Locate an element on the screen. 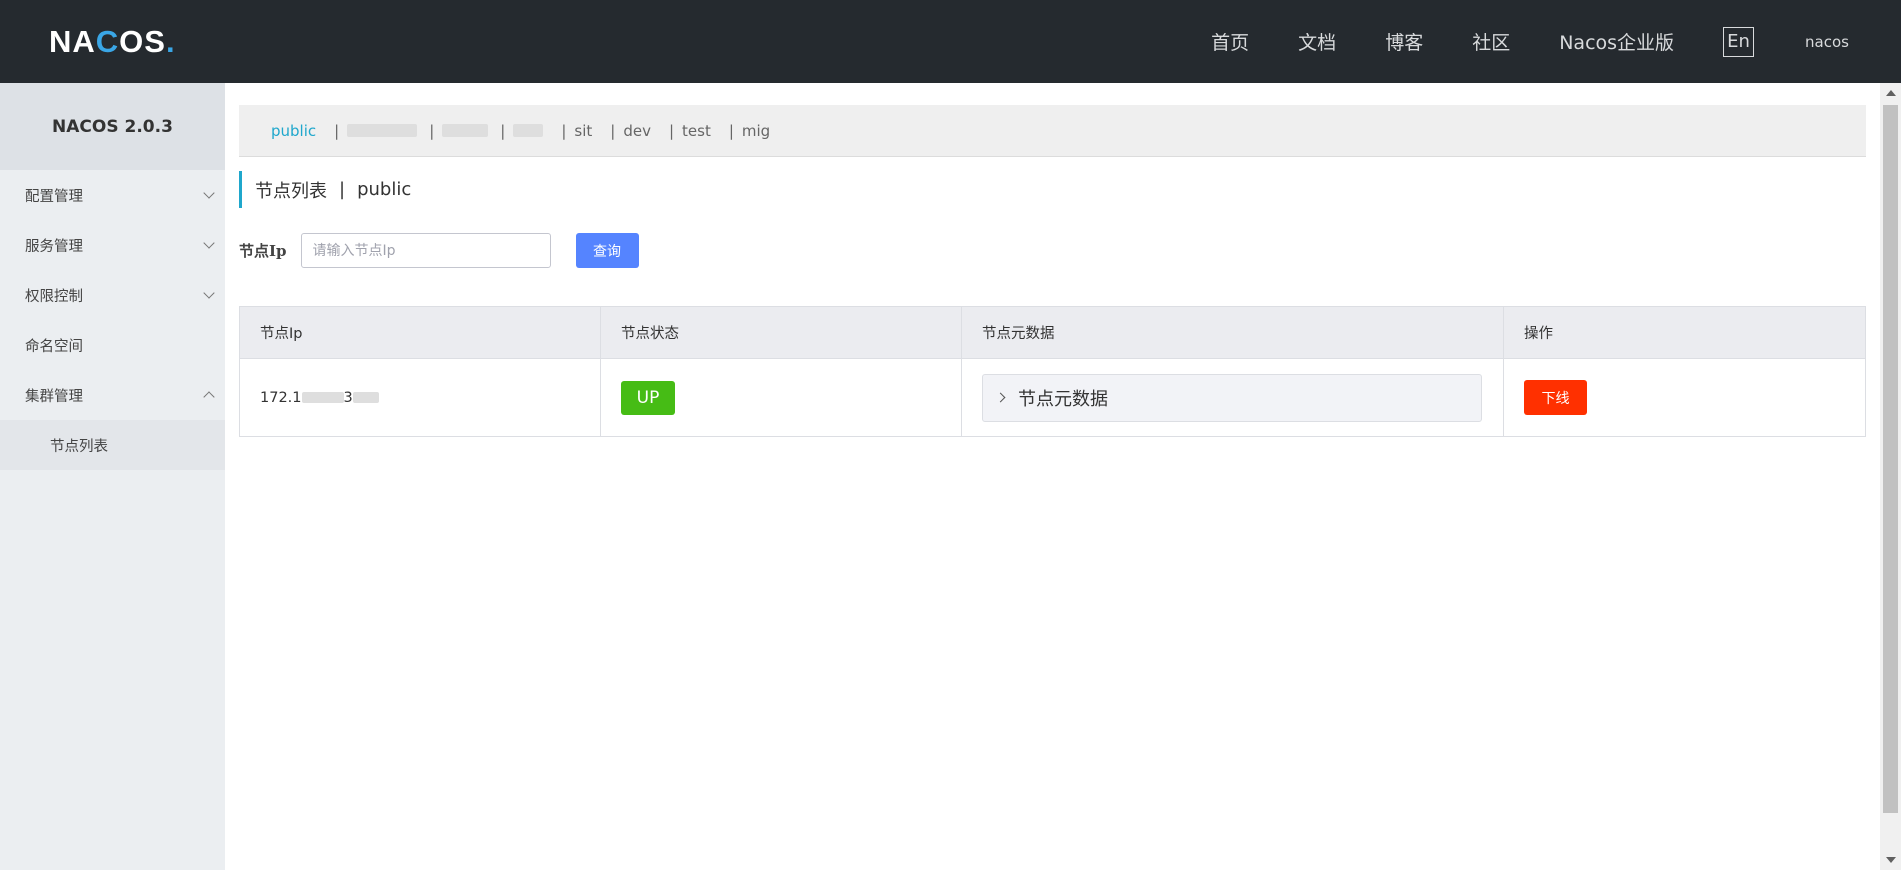 Image resolution: width=1901 pixels, height=870 pixels. node-ip-input is located at coordinates (425, 250).